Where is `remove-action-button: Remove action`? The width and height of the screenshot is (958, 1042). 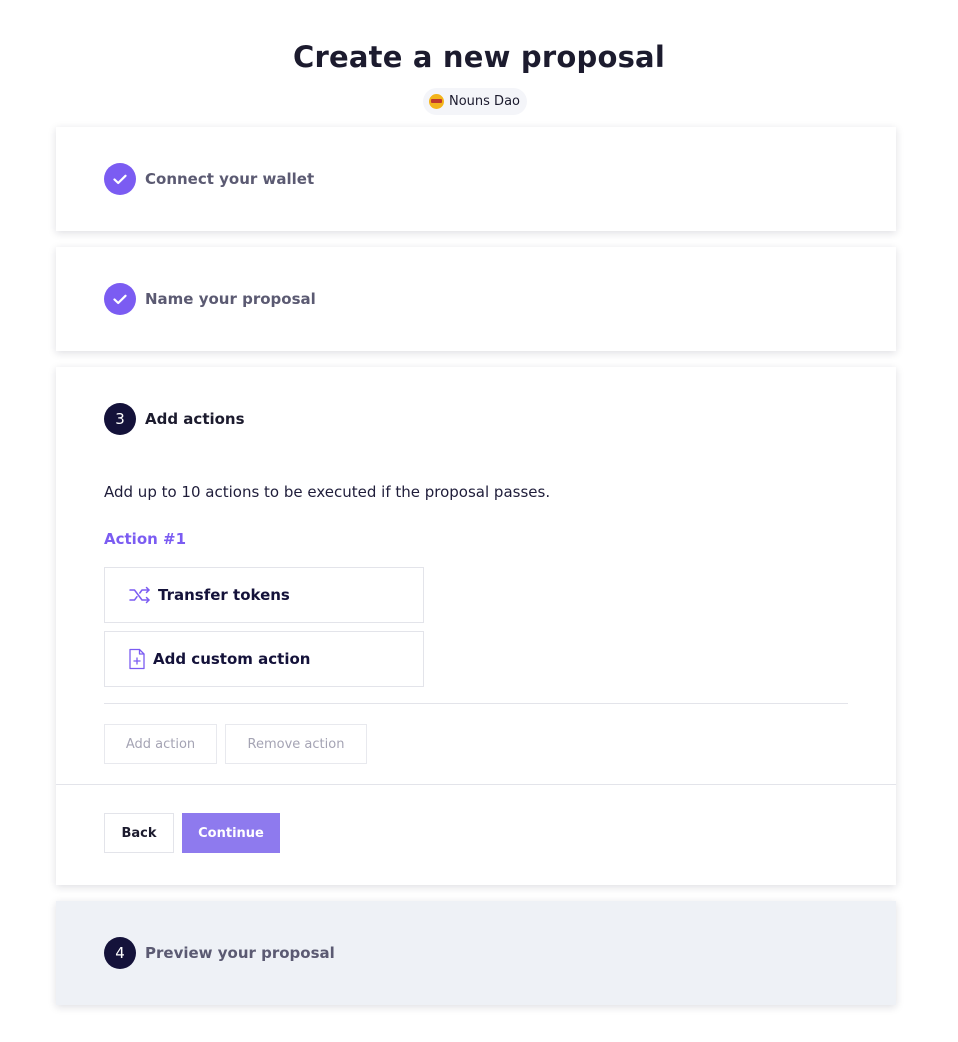 remove-action-button: Remove action is located at coordinates (296, 744).